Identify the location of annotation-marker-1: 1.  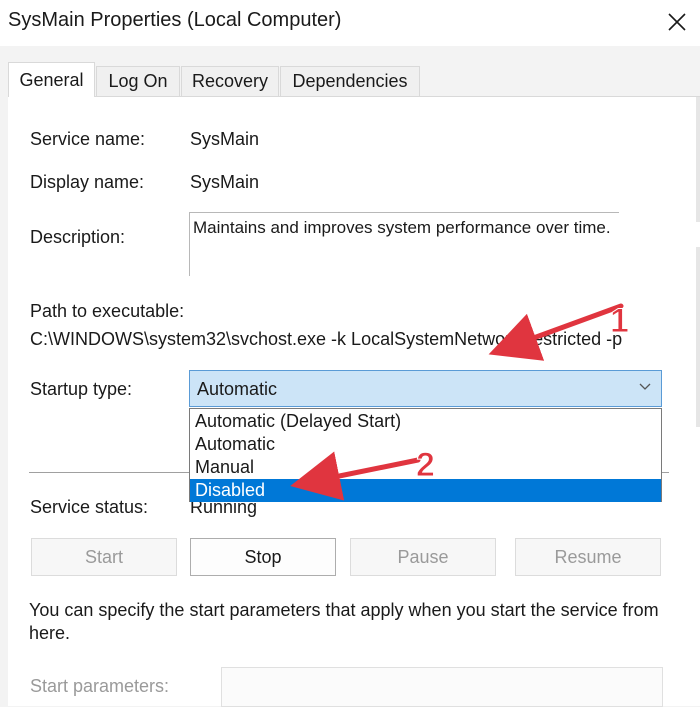
(620, 321).